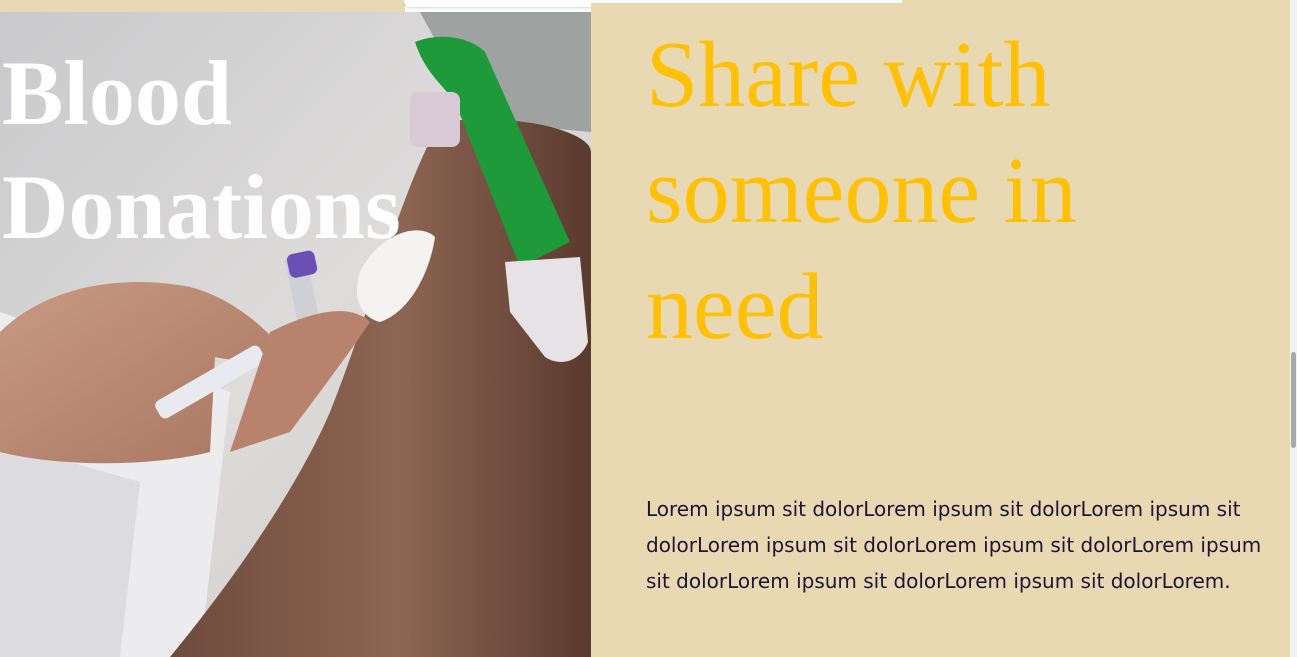 This screenshot has height=657, width=1297. I want to click on hero-title: Blood Donations, so click(201, 150).